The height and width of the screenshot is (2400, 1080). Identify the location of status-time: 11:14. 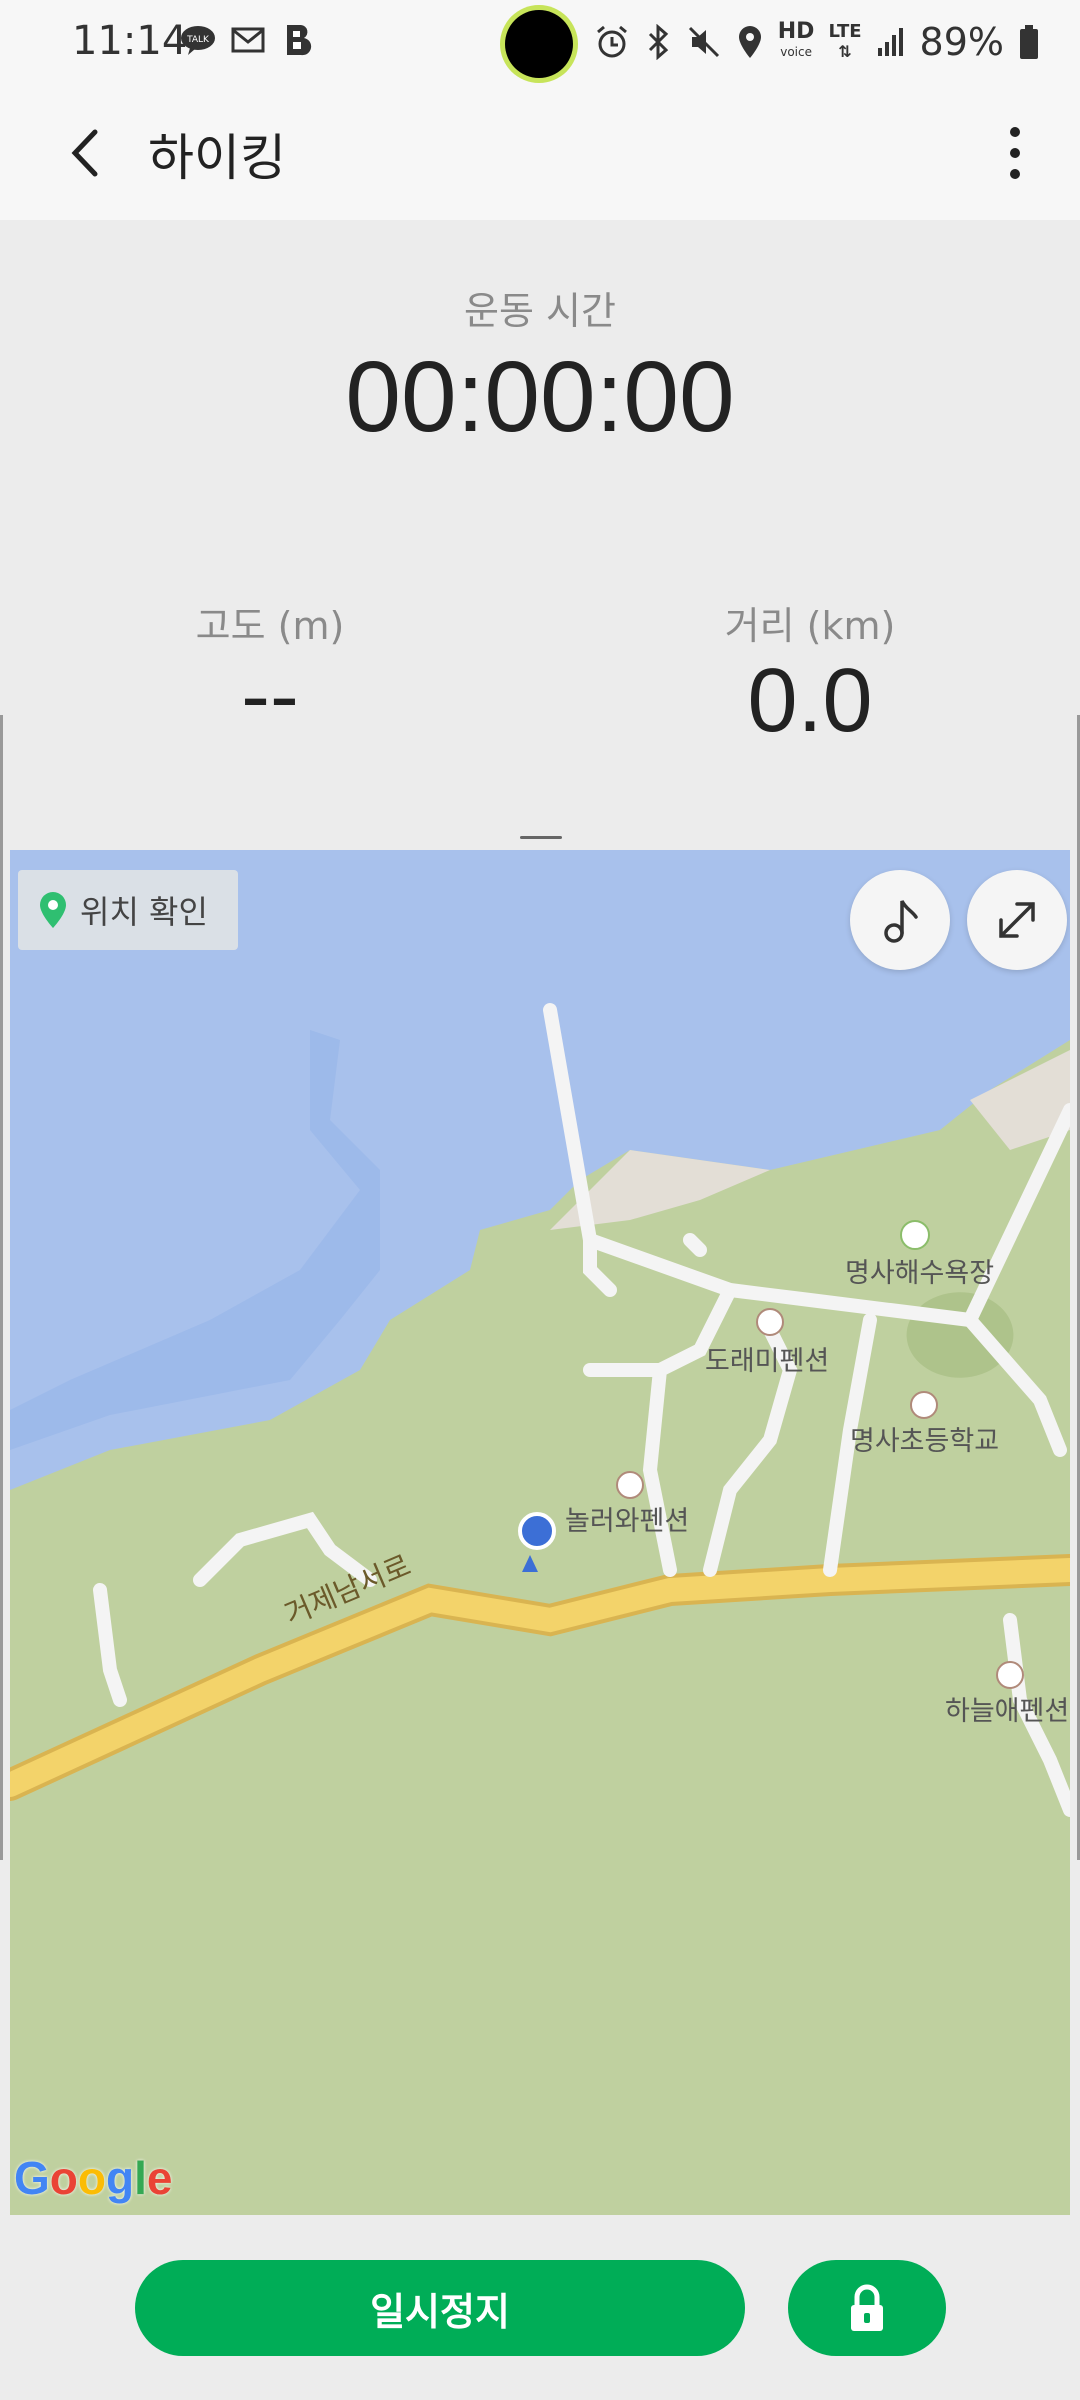
(130, 41).